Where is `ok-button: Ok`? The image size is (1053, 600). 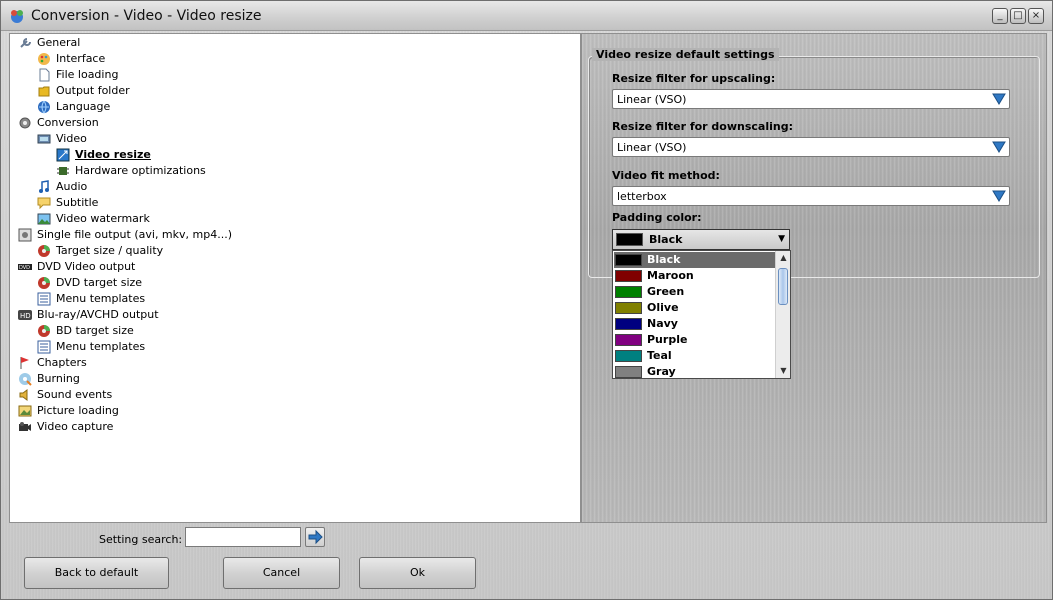 ok-button: Ok is located at coordinates (417, 573).